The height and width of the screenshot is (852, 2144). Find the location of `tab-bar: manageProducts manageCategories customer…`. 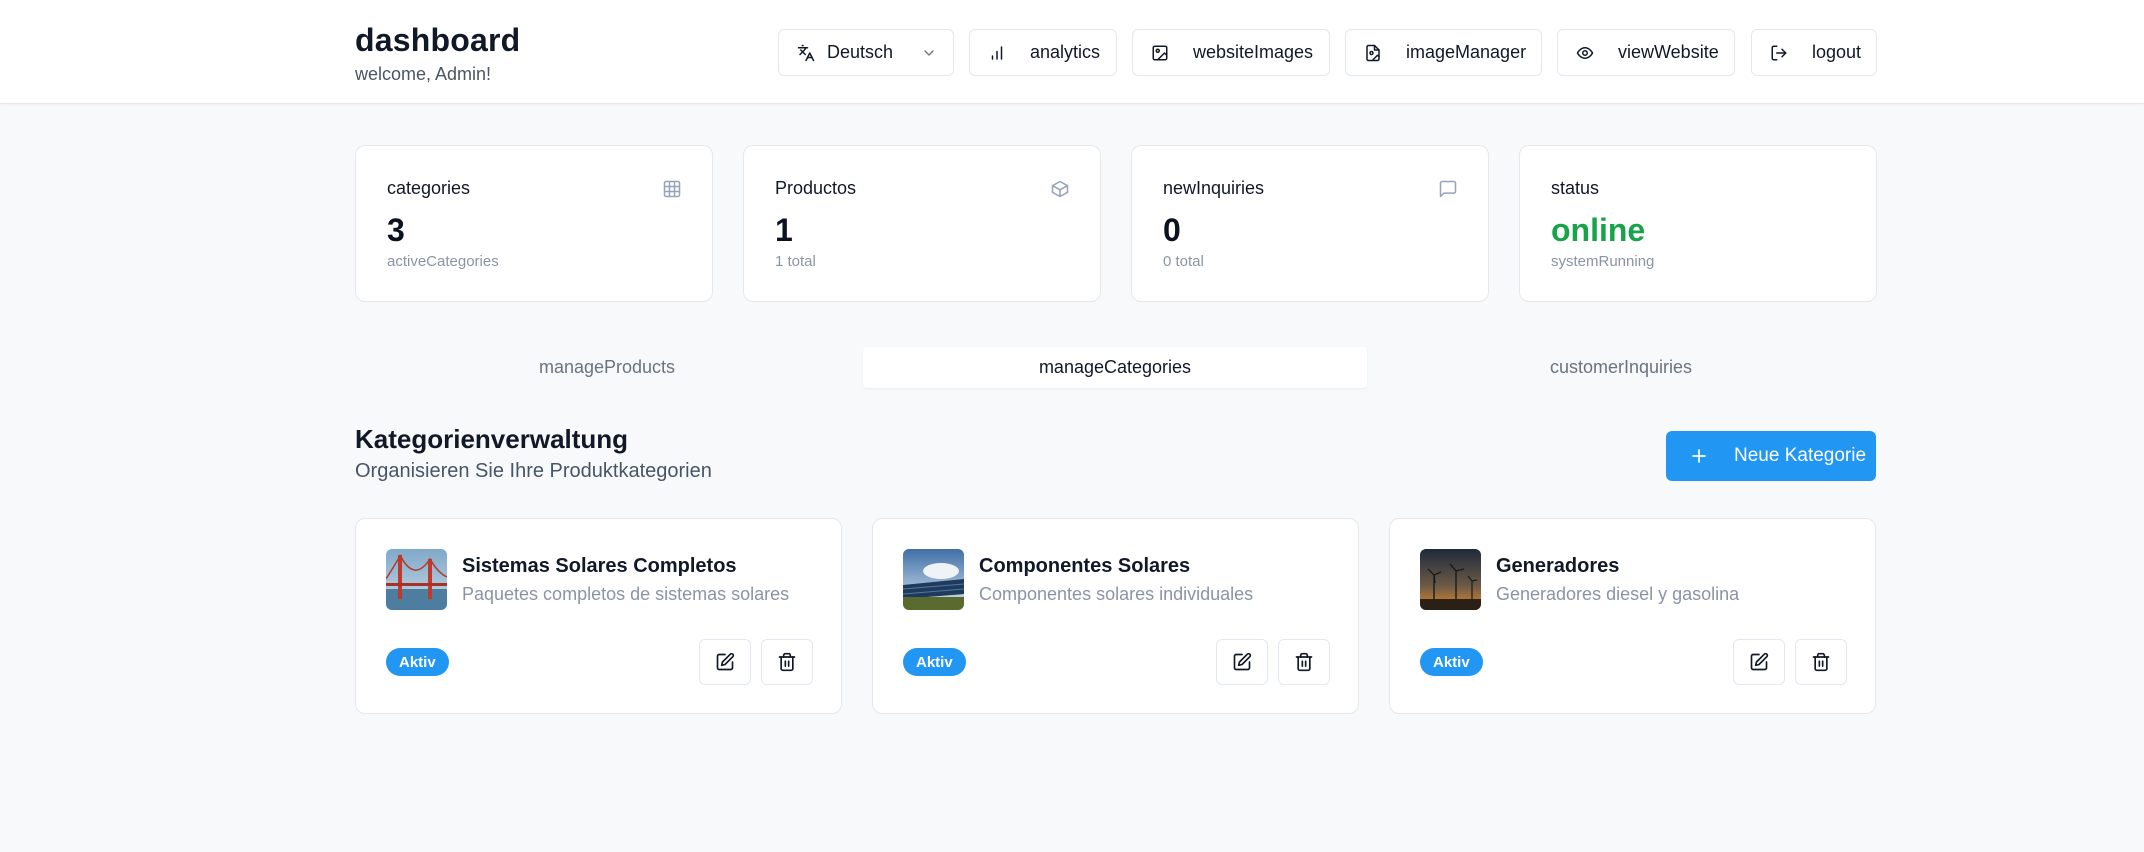

tab-bar: manageProducts manageCategories customer… is located at coordinates (1116, 368).